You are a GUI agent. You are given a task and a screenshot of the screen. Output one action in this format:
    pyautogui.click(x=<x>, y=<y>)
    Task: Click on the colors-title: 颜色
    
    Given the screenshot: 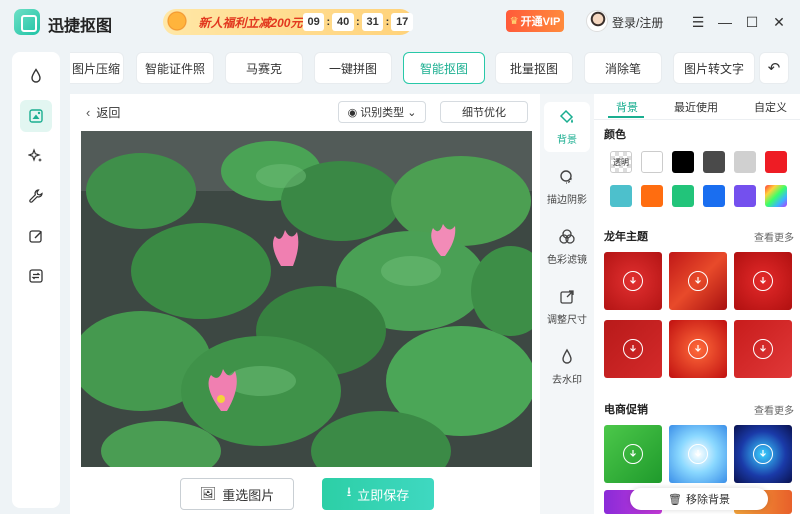 What is the action you would take?
    pyautogui.click(x=615, y=135)
    